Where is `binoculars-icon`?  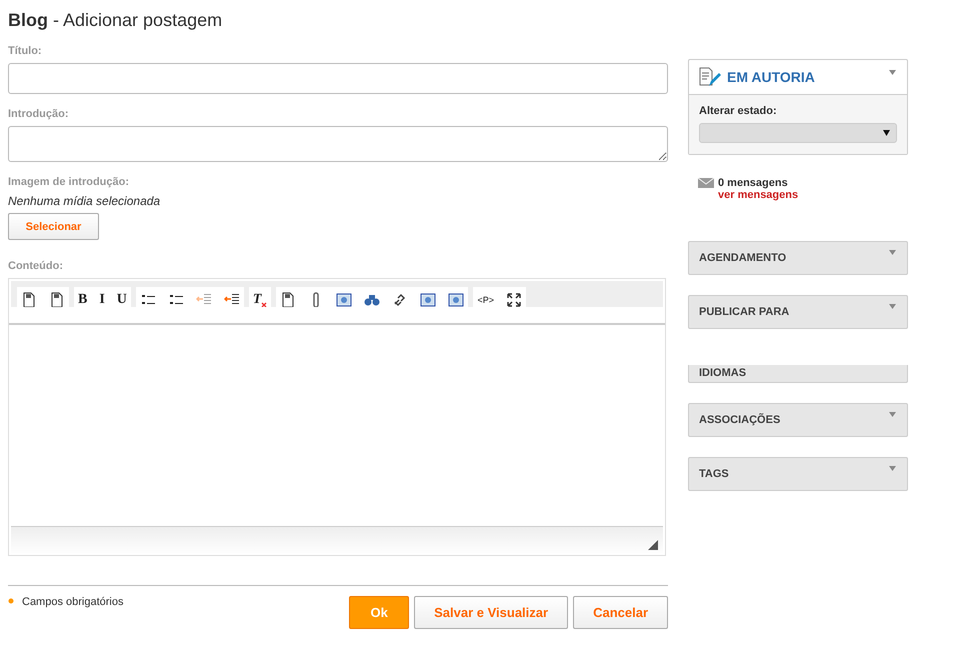
binoculars-icon is located at coordinates (372, 299).